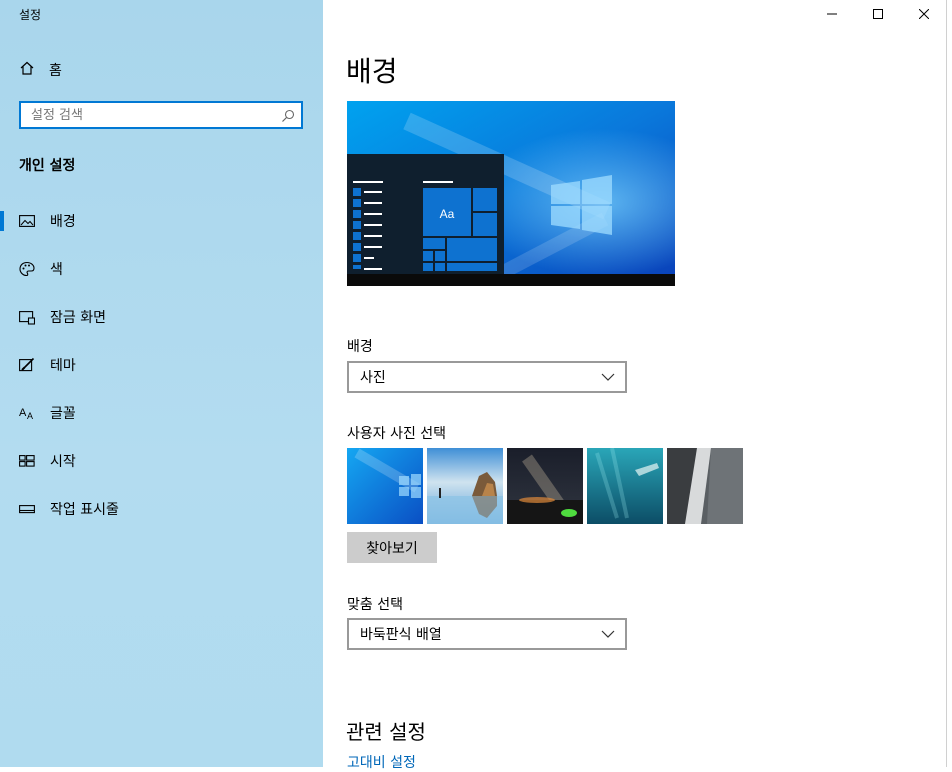 The image size is (952, 772). Describe the element at coordinates (161, 413) in the screenshot. I see `sidebar-item-font: AA 글꼴` at that location.